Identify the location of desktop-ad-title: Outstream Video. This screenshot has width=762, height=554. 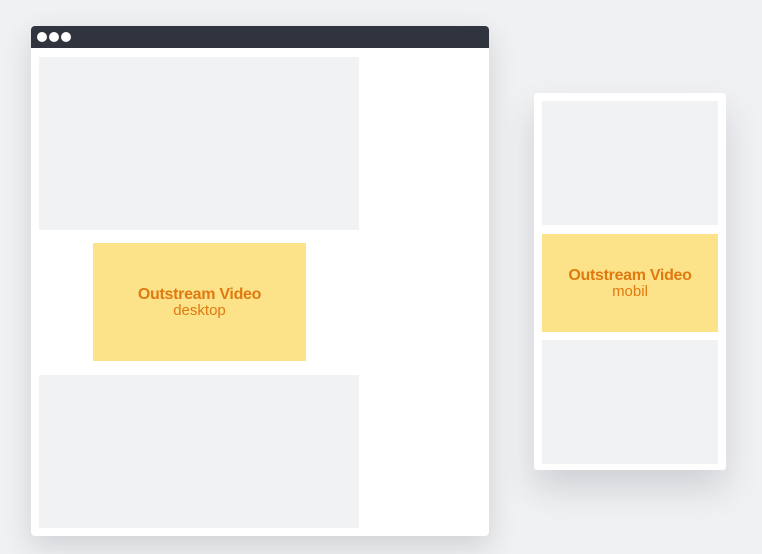
(199, 294).